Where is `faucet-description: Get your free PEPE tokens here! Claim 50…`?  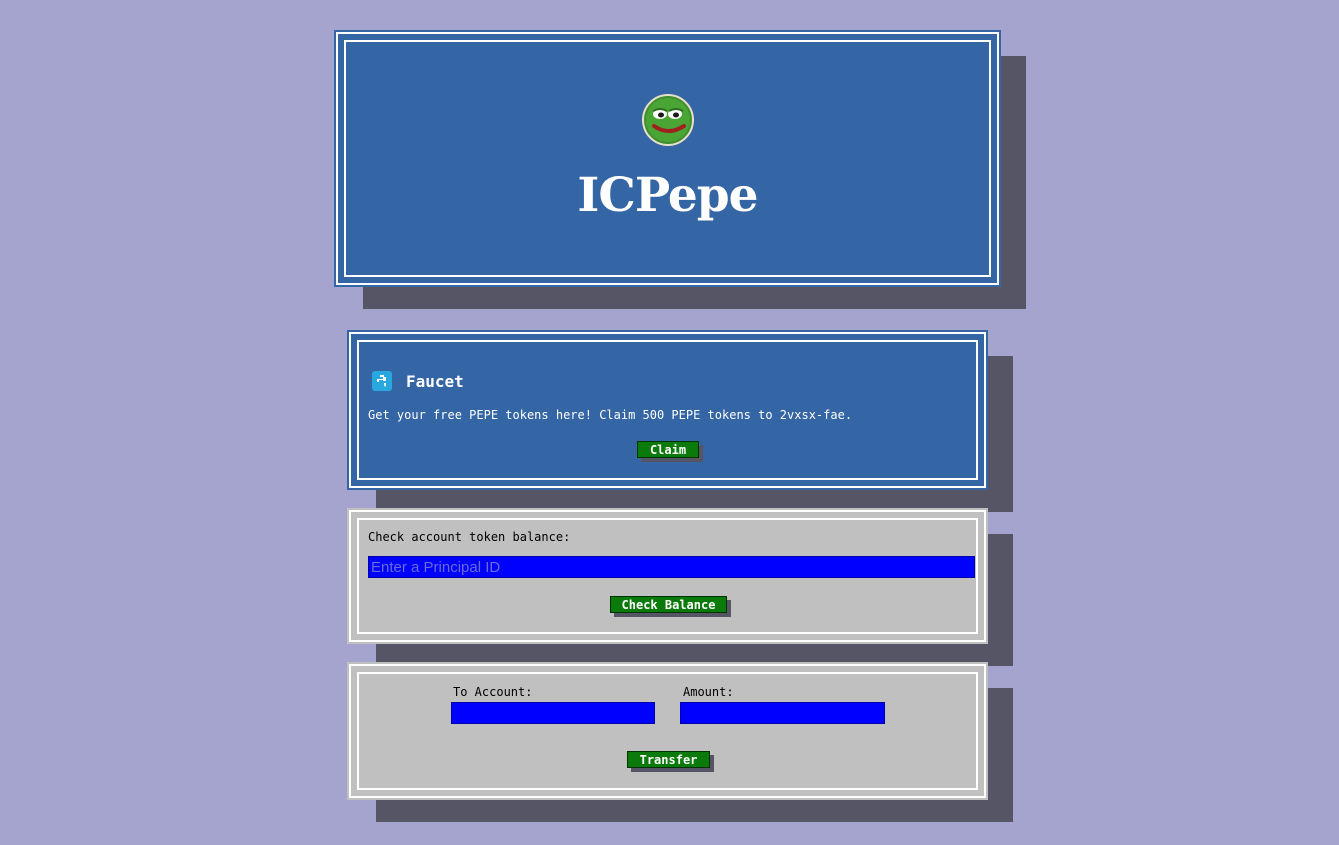
faucet-description: Get your free PEPE tokens here! Claim 50… is located at coordinates (610, 415).